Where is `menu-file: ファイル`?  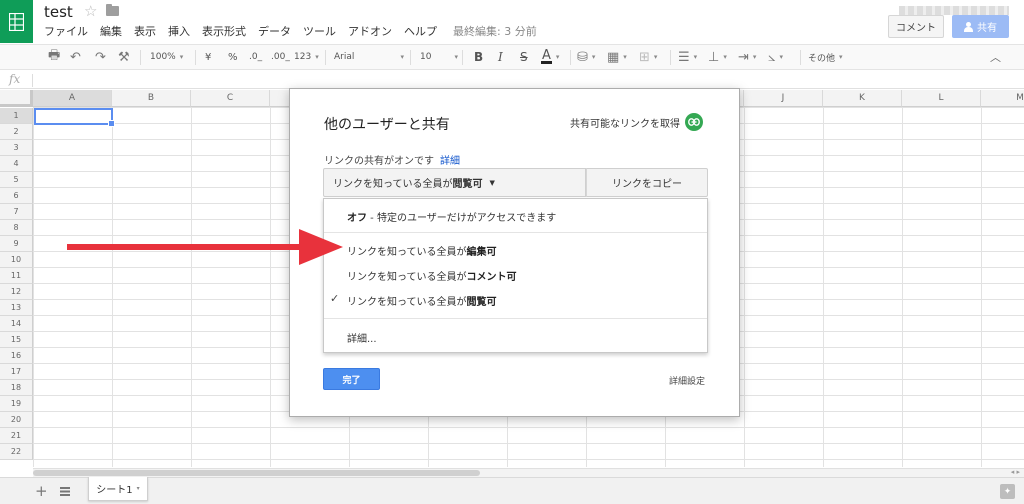 menu-file: ファイル is located at coordinates (66, 31).